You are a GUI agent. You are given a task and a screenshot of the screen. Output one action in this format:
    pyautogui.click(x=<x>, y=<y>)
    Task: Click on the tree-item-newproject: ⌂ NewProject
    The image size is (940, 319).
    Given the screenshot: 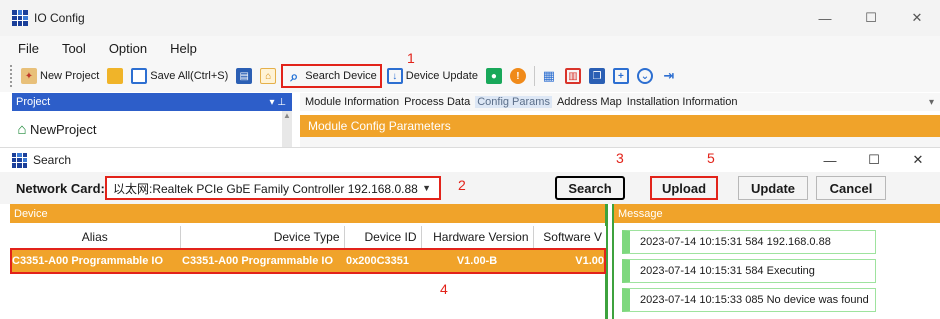 What is the action you would take?
    pyautogui.click(x=55, y=129)
    